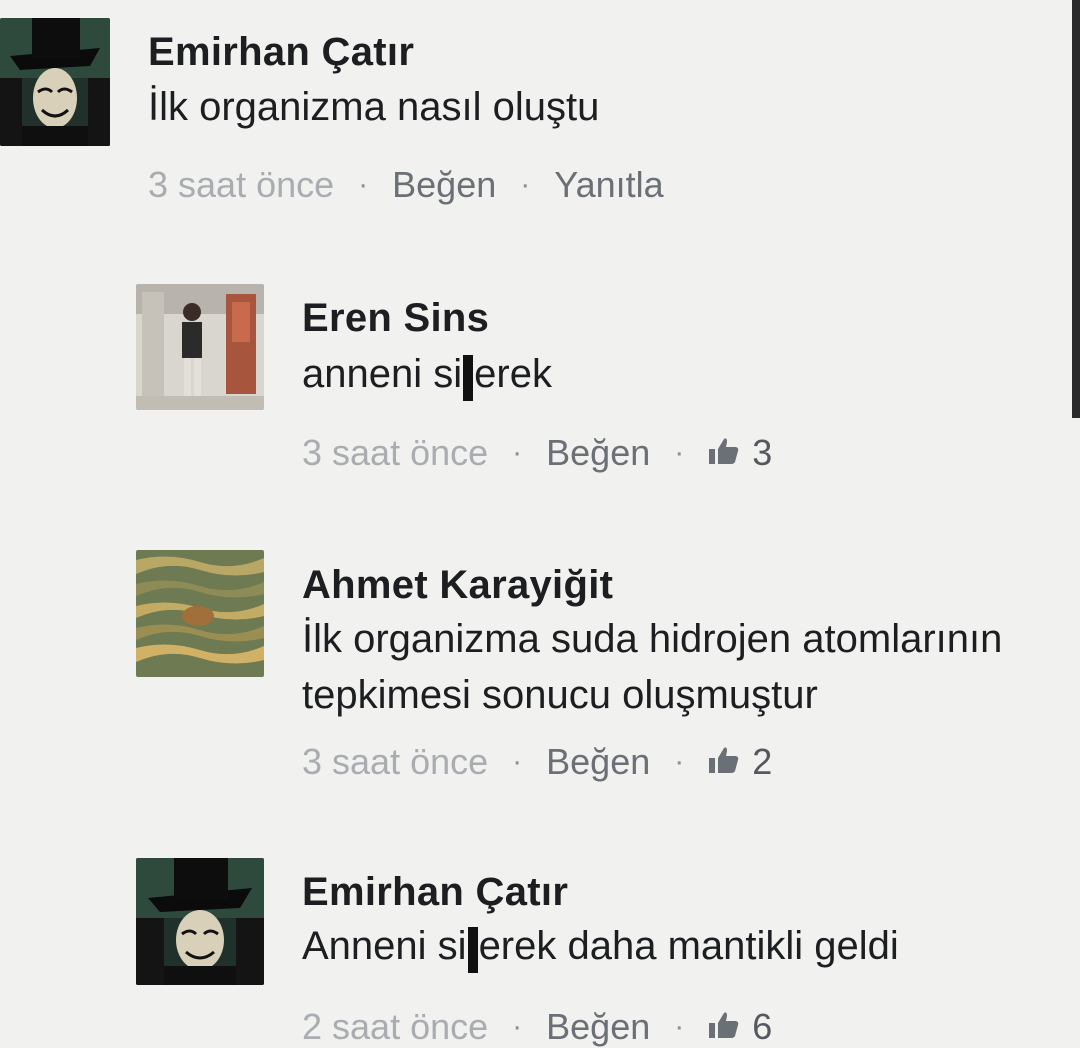 The height and width of the screenshot is (1048, 1080). I want to click on comment-text-line-1: İlk organizma suda hidrojen atomlarının, so click(652, 639).